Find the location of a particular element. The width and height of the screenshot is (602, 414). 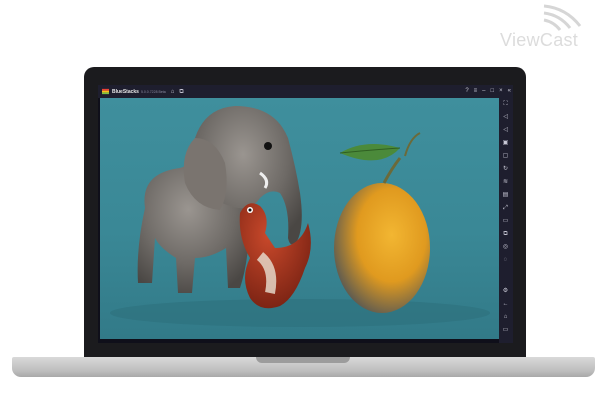

menu-icon: ≡ is located at coordinates (476, 91).